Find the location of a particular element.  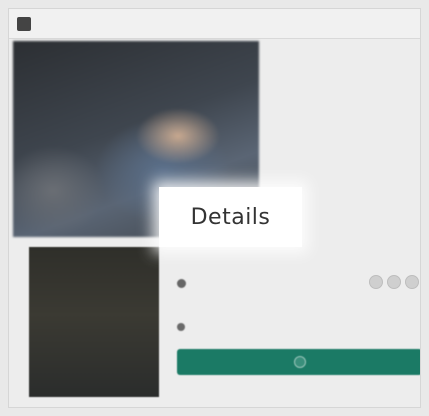

poster-image is located at coordinates (94, 322).